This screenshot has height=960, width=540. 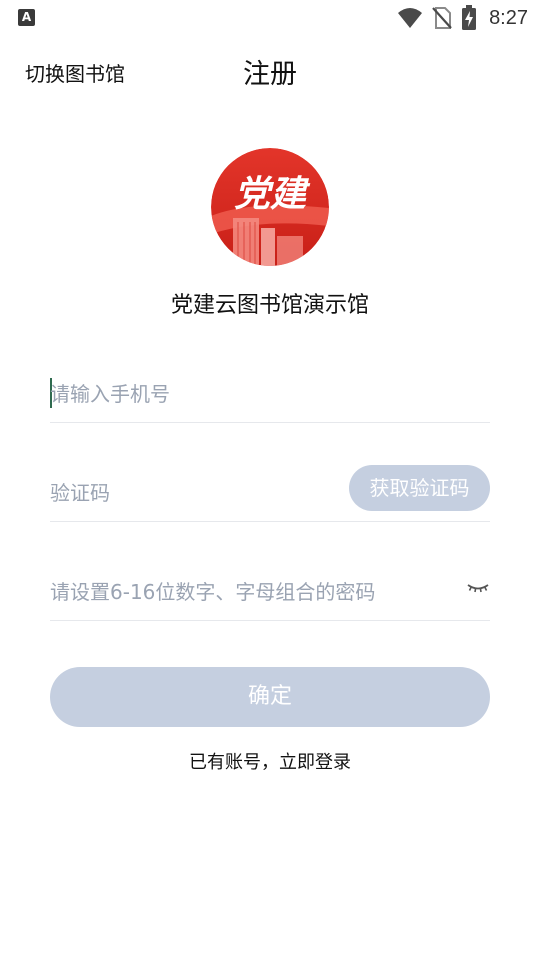 I want to click on status-icons: 8:27, so click(x=462, y=18).